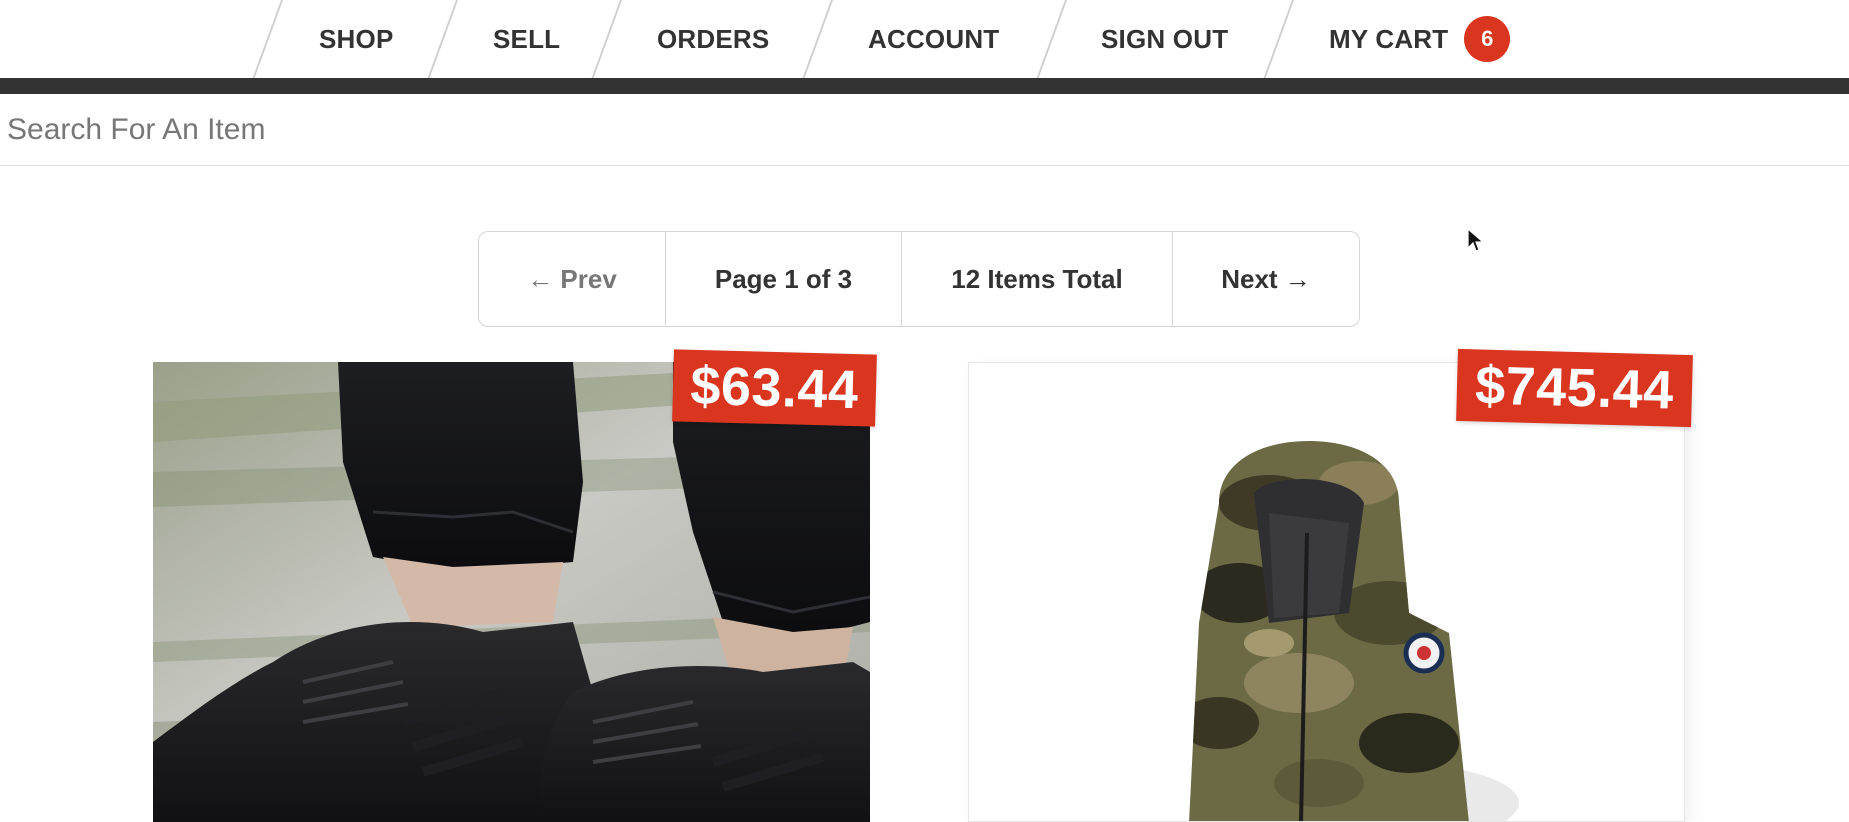 This screenshot has height=822, width=1849. I want to click on next-page-button: Next →, so click(1266, 279).